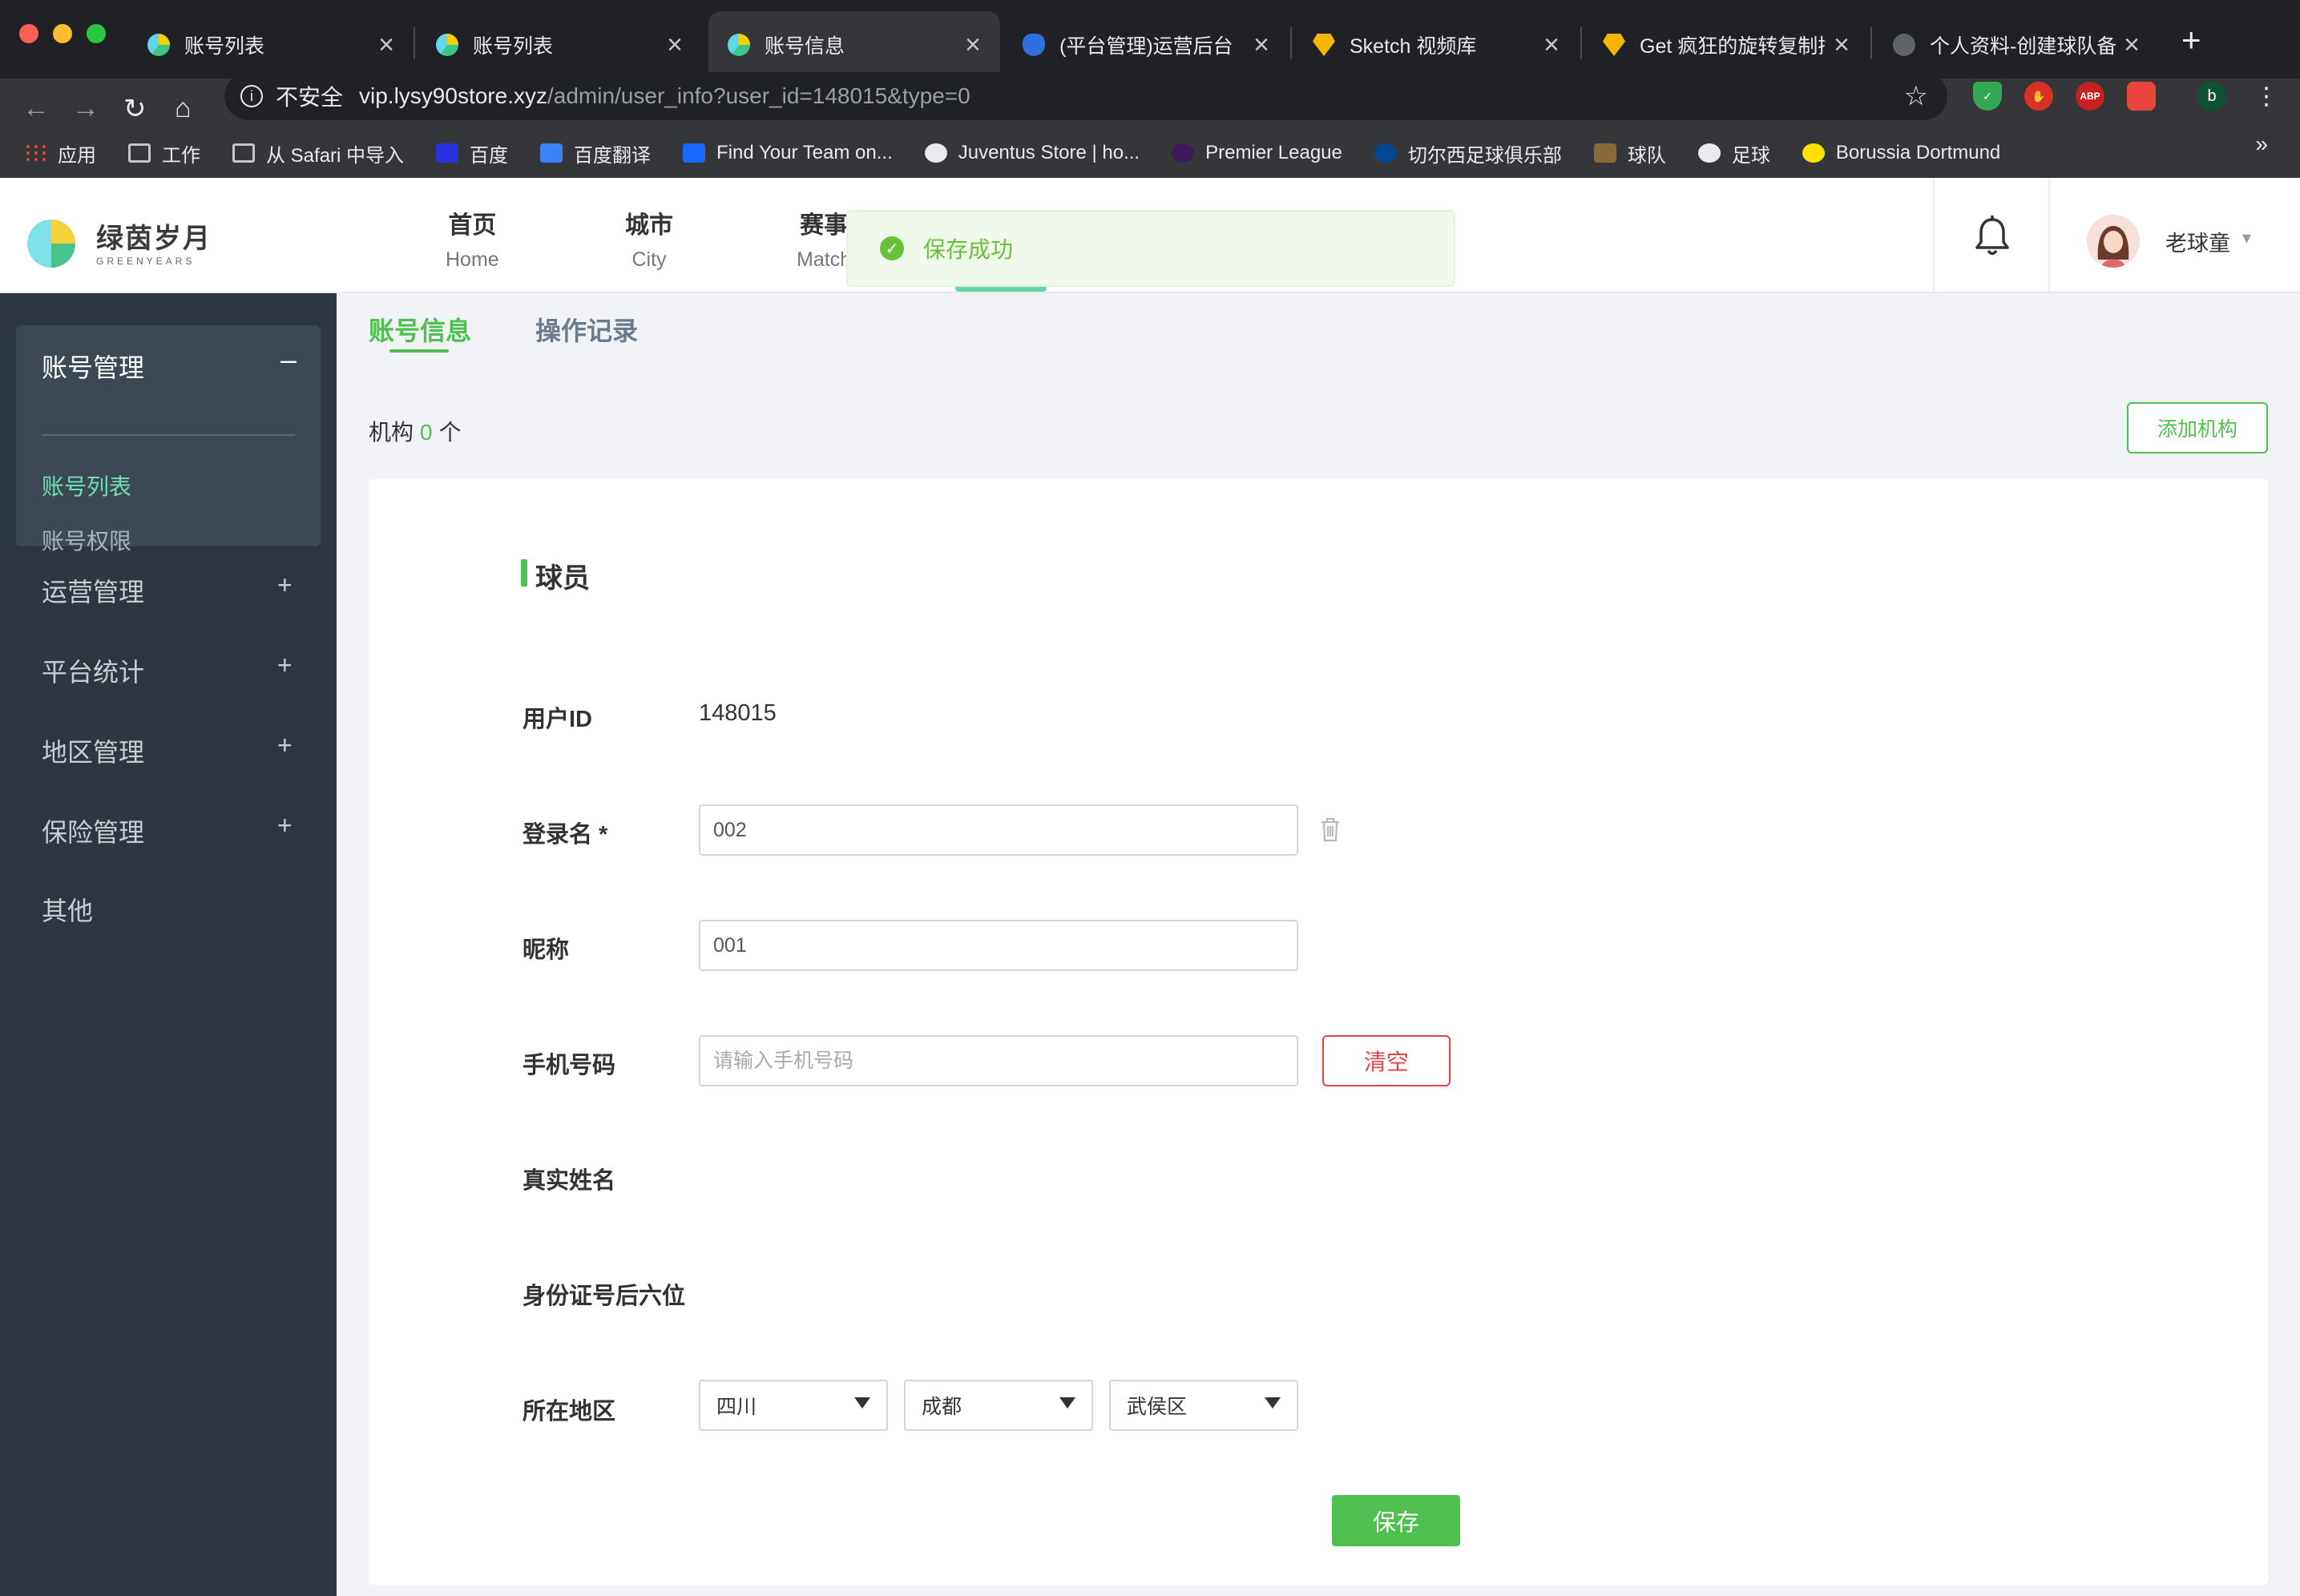  Describe the element at coordinates (93, 366) in the screenshot. I see `sidebar-group-title: 账号管理` at that location.